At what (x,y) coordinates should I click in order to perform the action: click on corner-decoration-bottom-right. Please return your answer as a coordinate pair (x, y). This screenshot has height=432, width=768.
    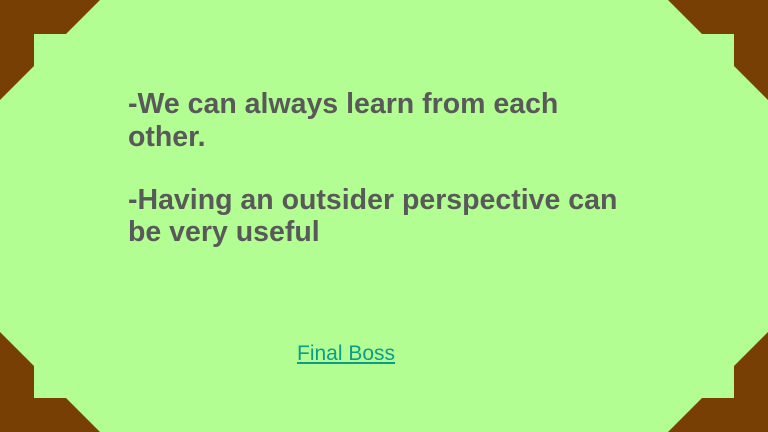
    Looking at the image, I should click on (718, 382).